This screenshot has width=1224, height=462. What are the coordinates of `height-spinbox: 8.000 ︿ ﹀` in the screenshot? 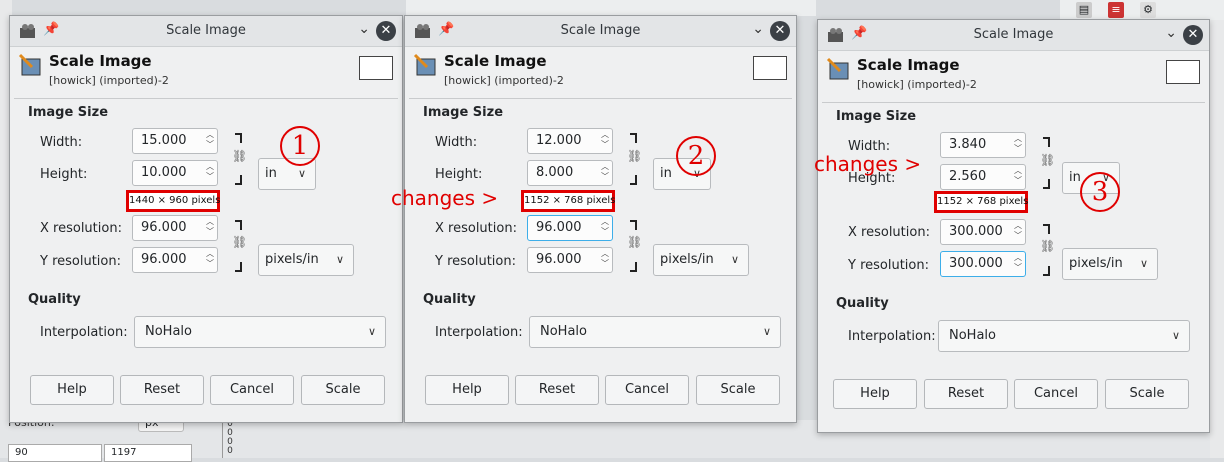 It's located at (570, 173).